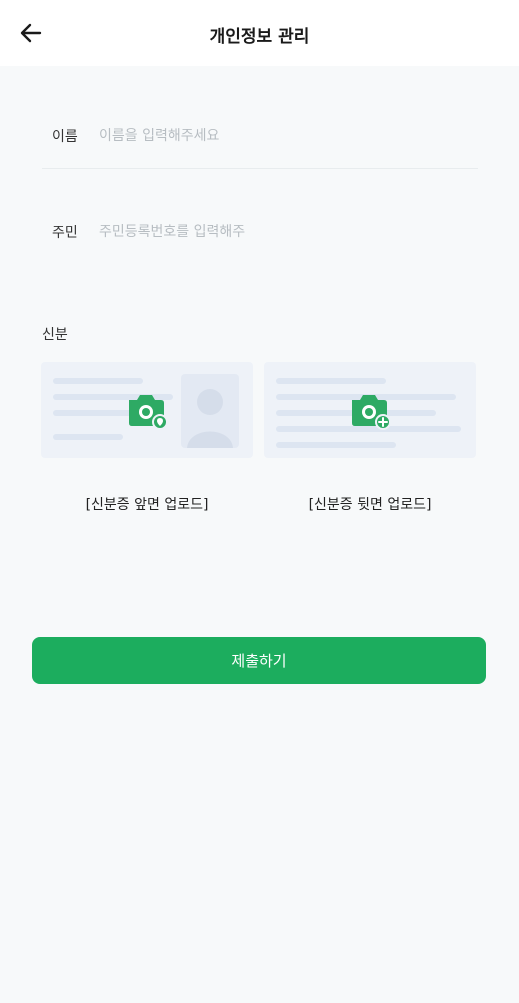  I want to click on submit-button: 제출하기, so click(259, 660).